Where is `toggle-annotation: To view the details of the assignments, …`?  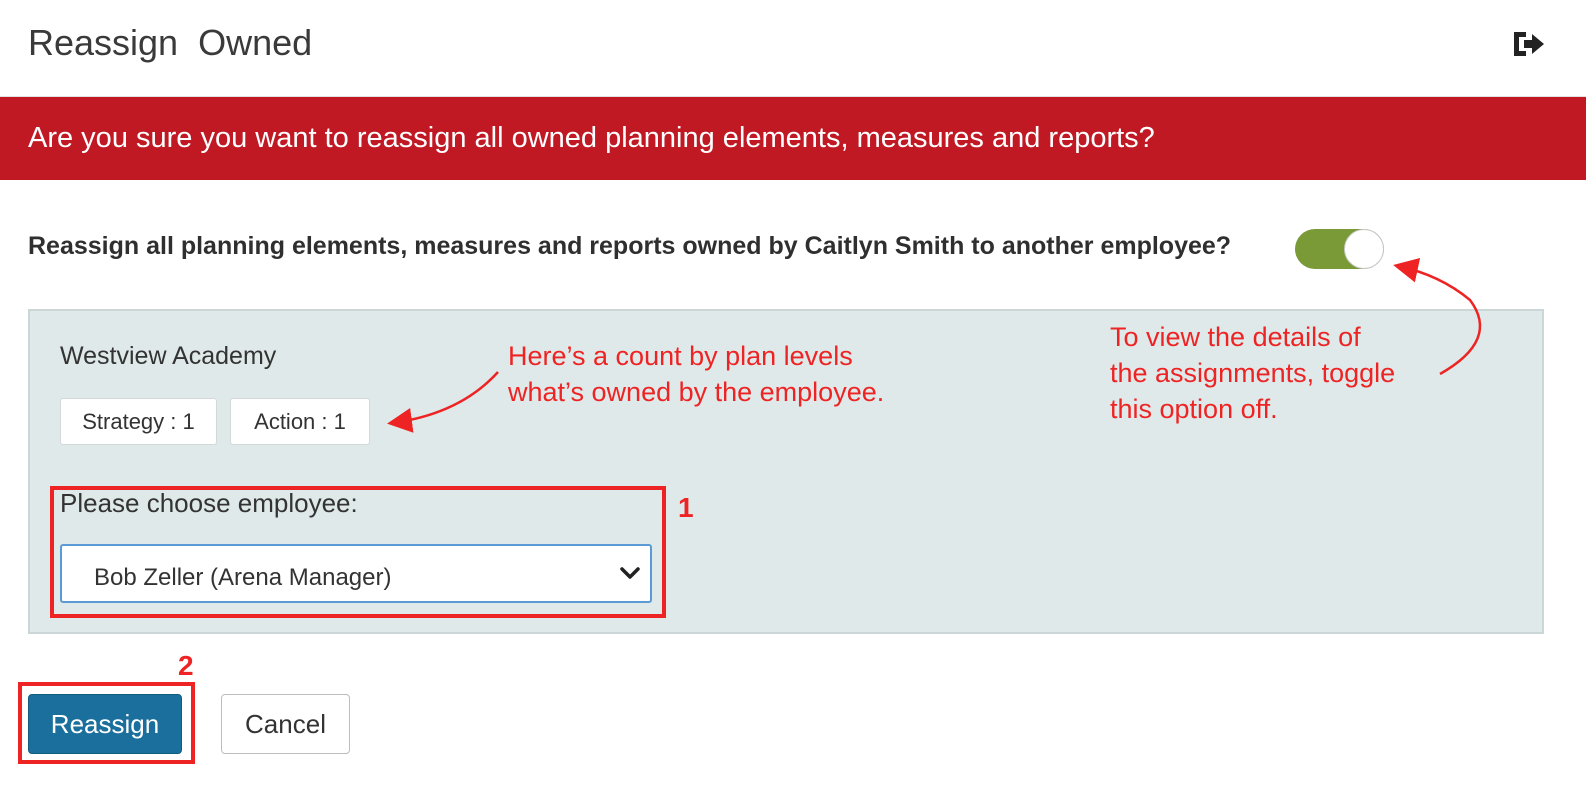 toggle-annotation: To view the details of the assignments, … is located at coordinates (1252, 373).